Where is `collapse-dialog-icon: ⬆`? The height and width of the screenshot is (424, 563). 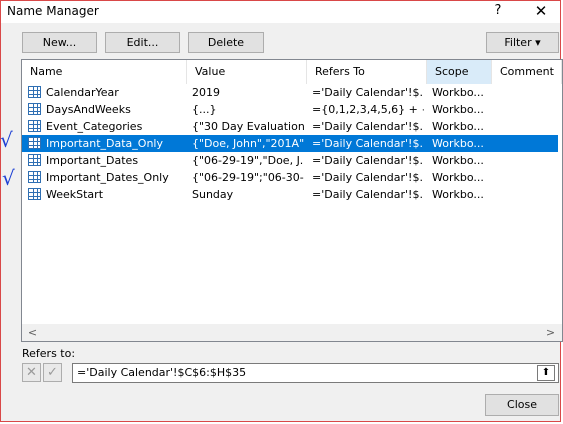
collapse-dialog-icon: ⬆ is located at coordinates (546, 373).